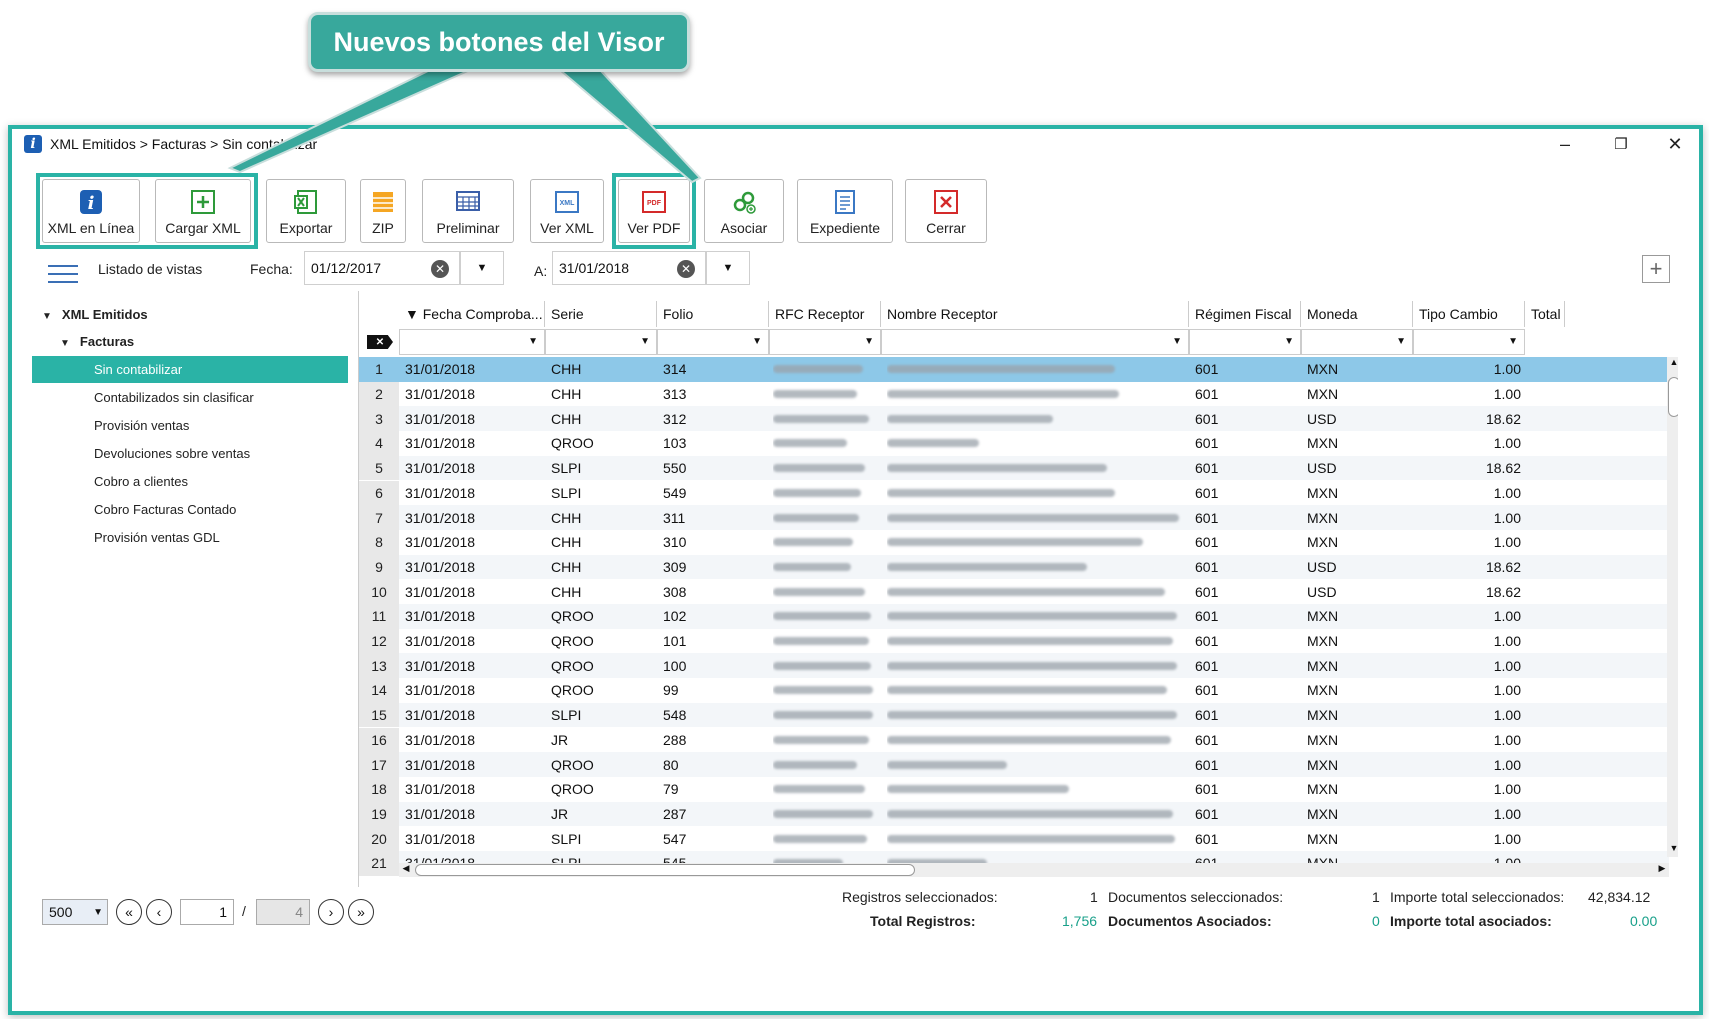 Image resolution: width=1709 pixels, height=1019 pixels. I want to click on prev-page-button: ‹, so click(159, 912).